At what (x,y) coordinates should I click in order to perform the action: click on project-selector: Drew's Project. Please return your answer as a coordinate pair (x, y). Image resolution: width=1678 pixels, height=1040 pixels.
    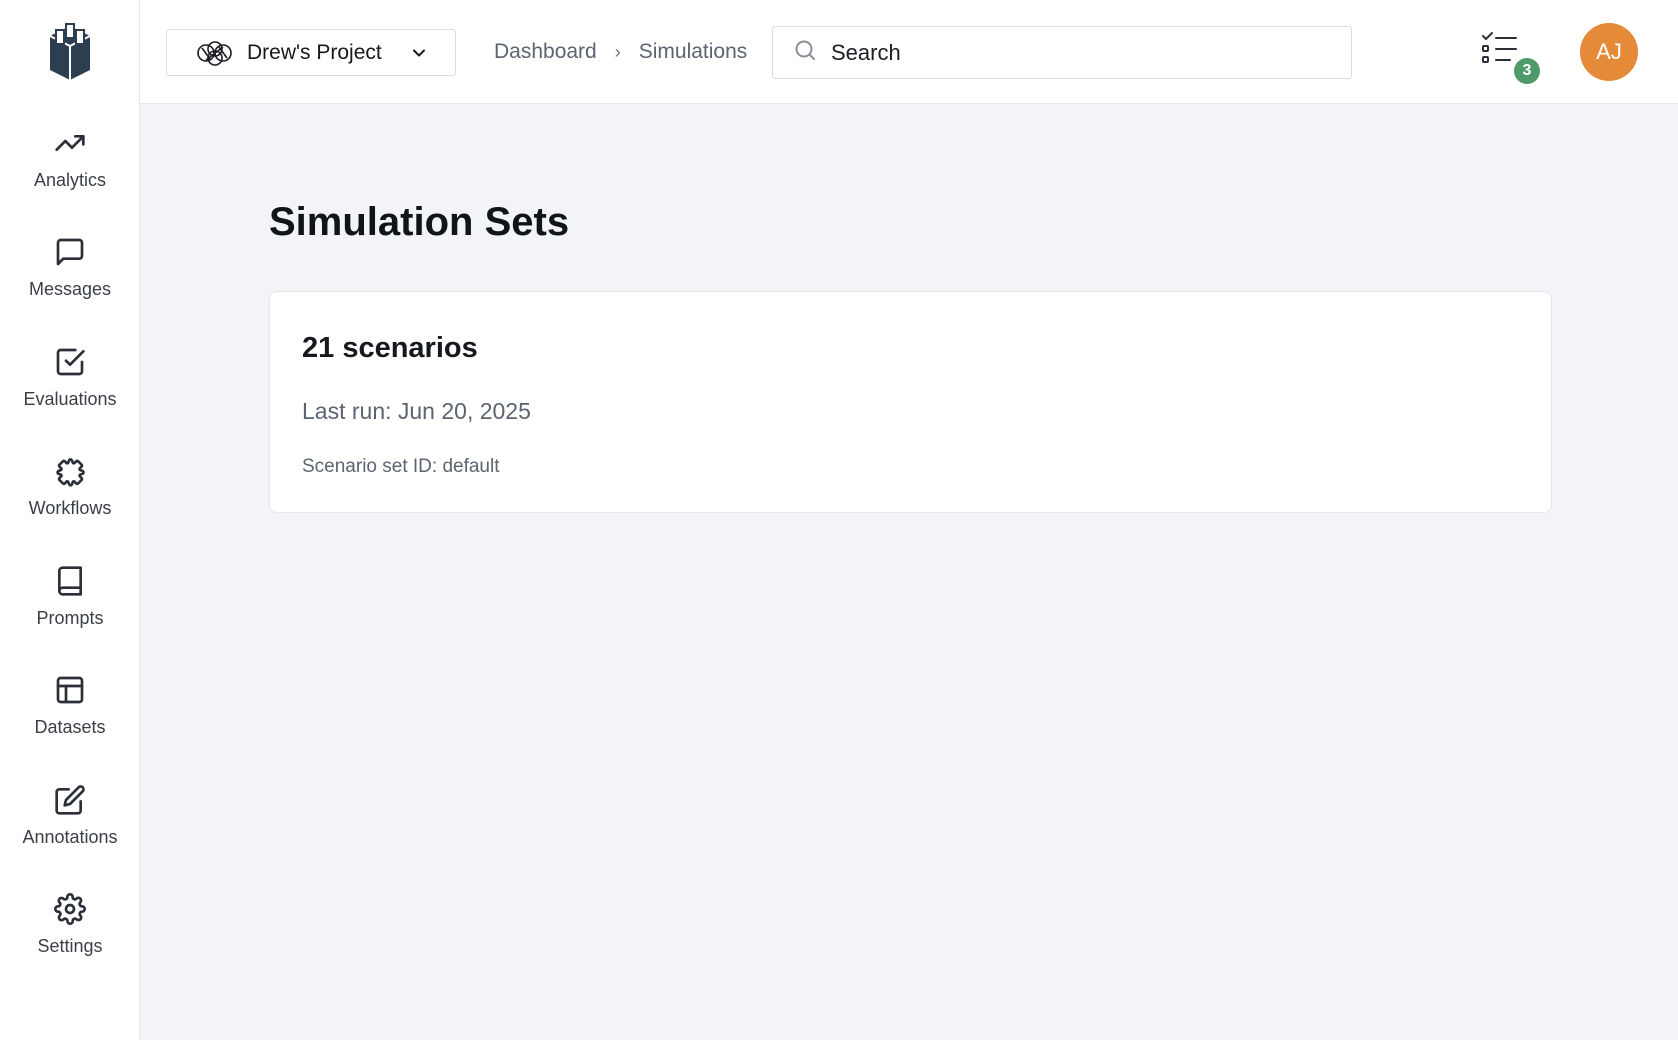
    Looking at the image, I should click on (311, 52).